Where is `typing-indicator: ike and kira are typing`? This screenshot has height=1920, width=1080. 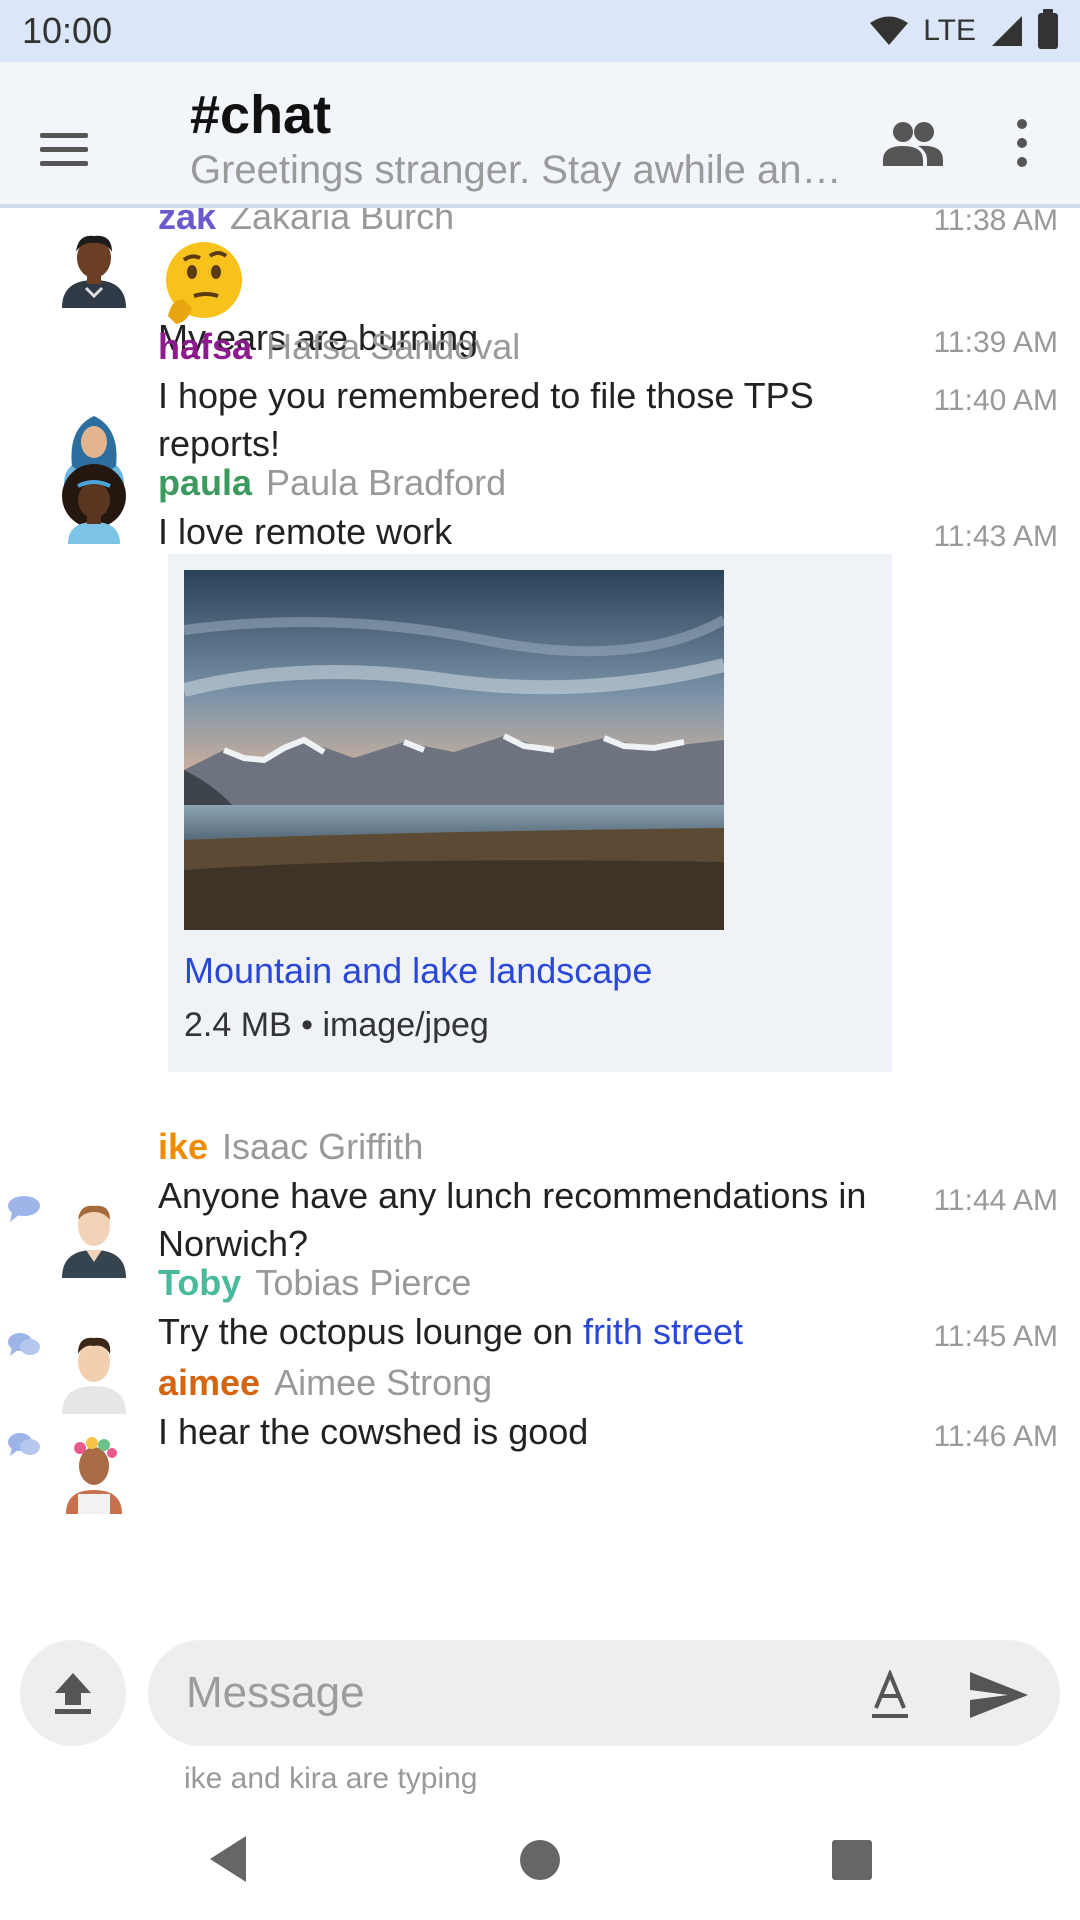 typing-indicator: ike and kira are typing is located at coordinates (331, 1778).